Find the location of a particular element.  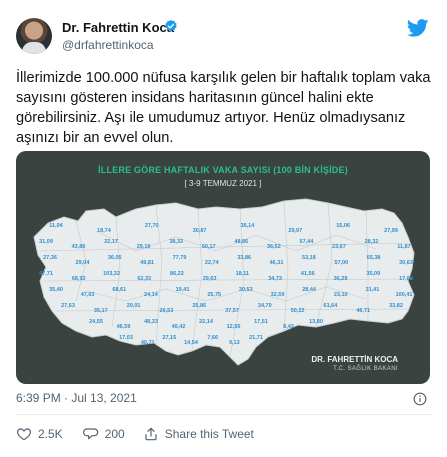

province-value: 48,86 is located at coordinates (241, 242).